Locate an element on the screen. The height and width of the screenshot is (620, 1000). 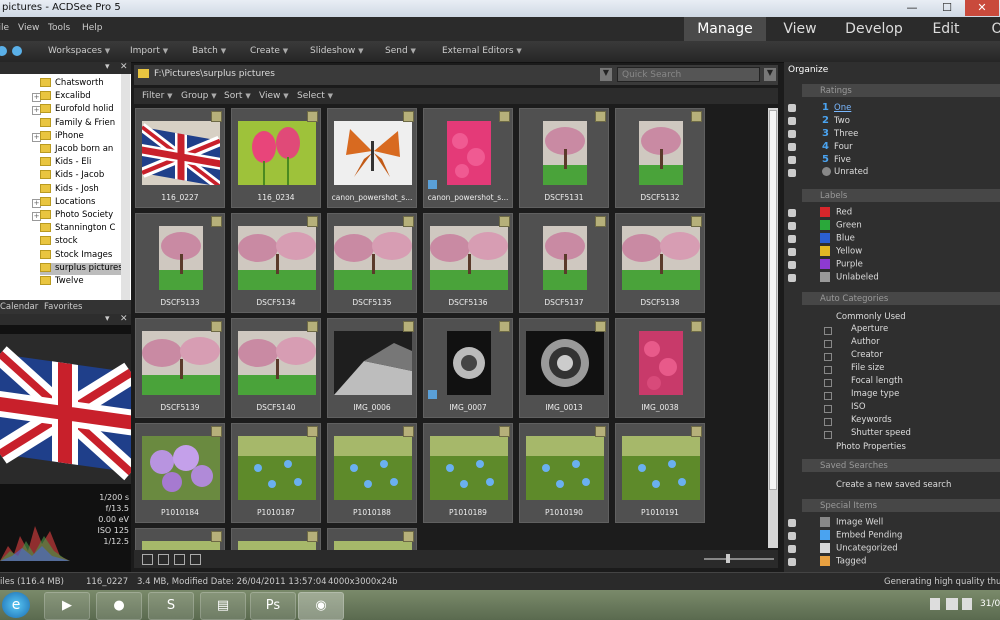
view-mode-icon is located at coordinates (147, 559).